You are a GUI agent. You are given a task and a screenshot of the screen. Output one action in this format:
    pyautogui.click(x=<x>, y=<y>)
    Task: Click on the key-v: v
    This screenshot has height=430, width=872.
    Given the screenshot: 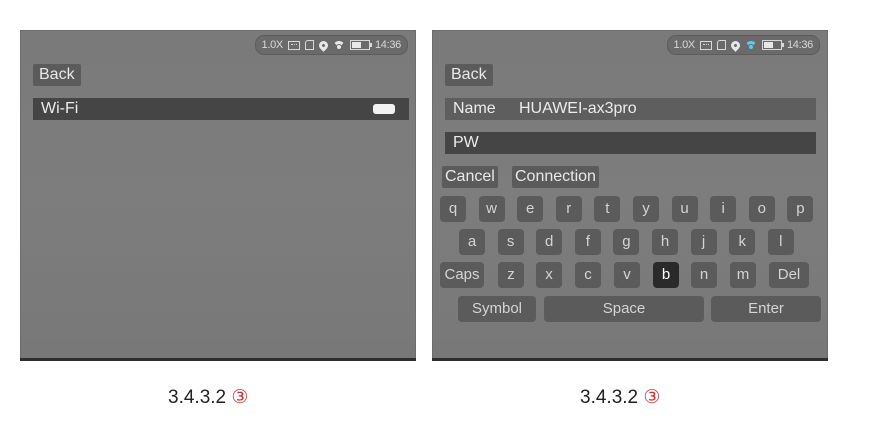 What is the action you would take?
    pyautogui.click(x=627, y=275)
    